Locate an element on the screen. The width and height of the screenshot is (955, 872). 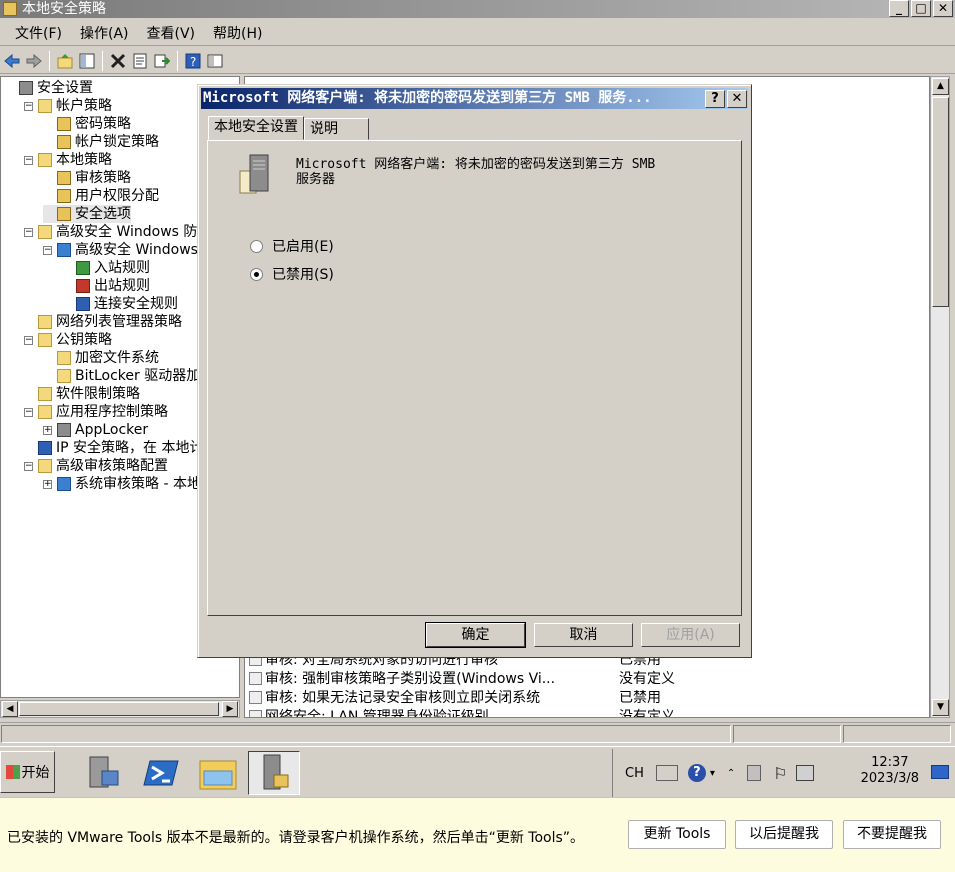
tree-node-label: 公钥策略 is located at coordinates (84, 340).